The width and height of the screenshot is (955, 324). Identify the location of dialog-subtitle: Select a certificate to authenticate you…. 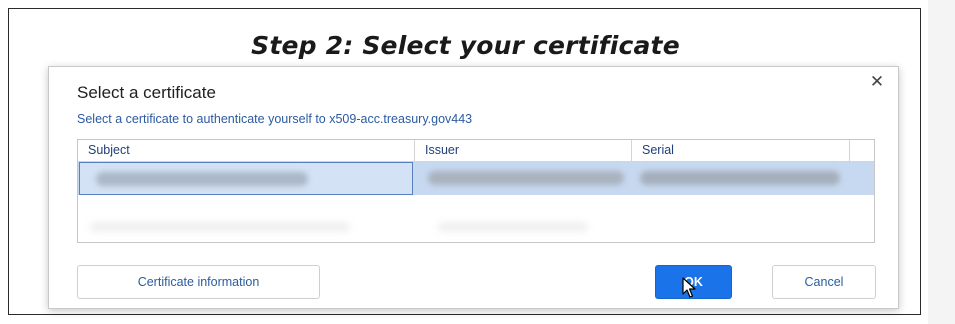
(275, 119).